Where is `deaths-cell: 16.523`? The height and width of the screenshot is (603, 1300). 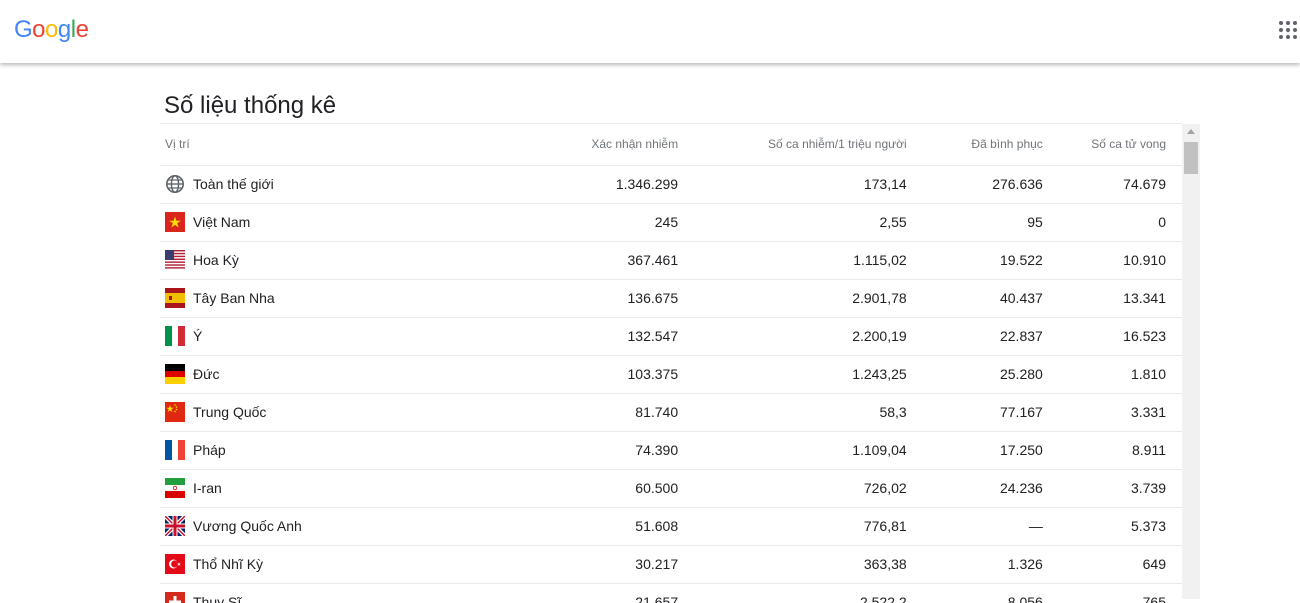
deaths-cell: 16.523 is located at coordinates (1112, 336).